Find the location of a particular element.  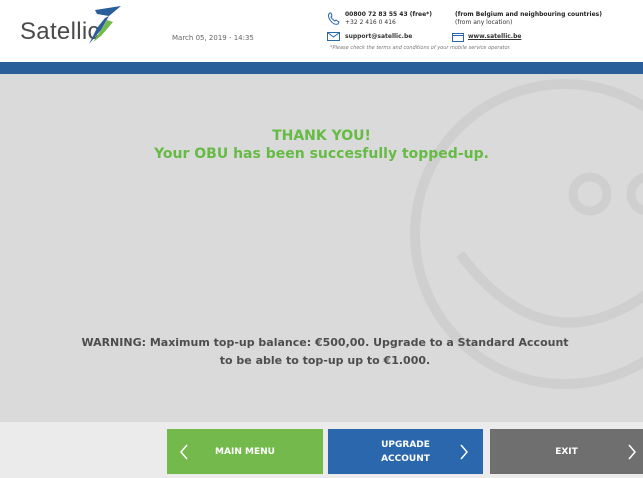

support-email-link: support@satellic.be is located at coordinates (378, 37).